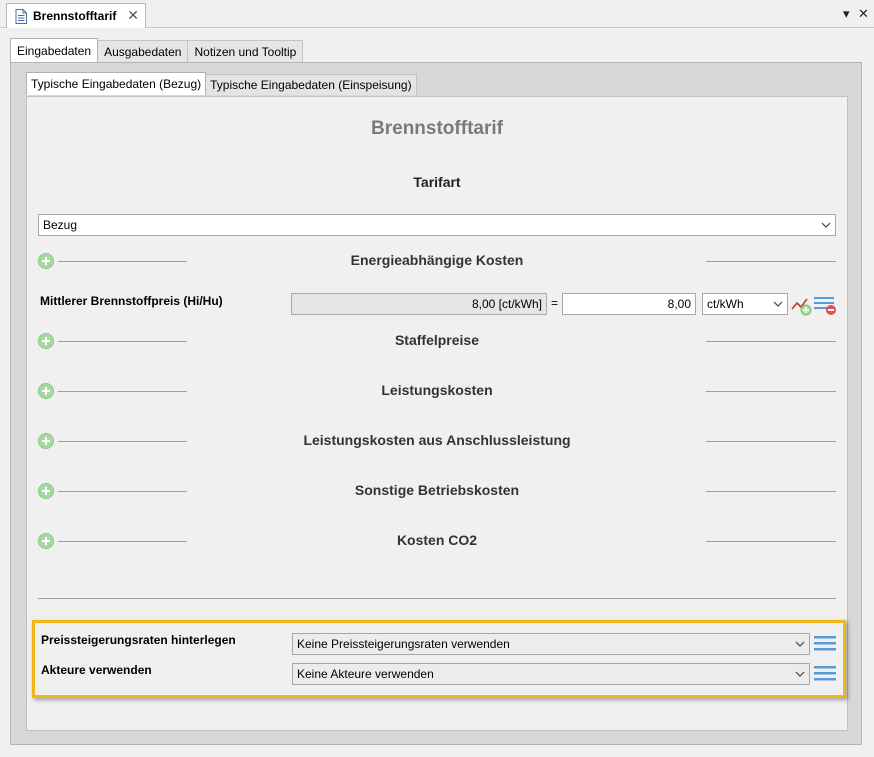 The width and height of the screenshot is (874, 757). I want to click on section-energieabhaengige-kosten: Energieabhängige Kosten, so click(437, 261).